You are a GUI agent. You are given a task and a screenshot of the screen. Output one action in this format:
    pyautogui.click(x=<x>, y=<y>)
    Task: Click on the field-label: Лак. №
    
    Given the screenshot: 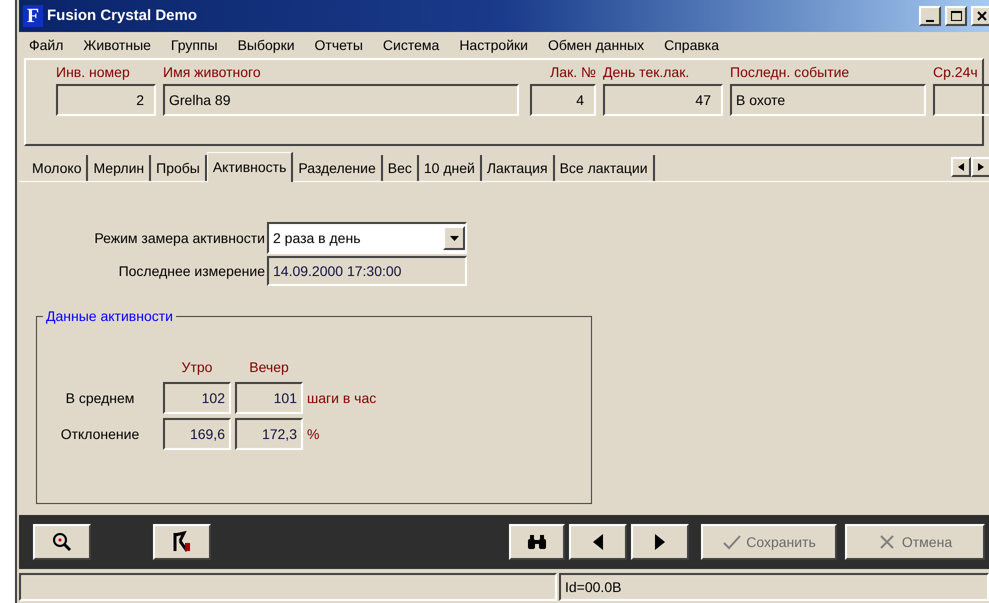 What is the action you would take?
    pyautogui.click(x=572, y=72)
    